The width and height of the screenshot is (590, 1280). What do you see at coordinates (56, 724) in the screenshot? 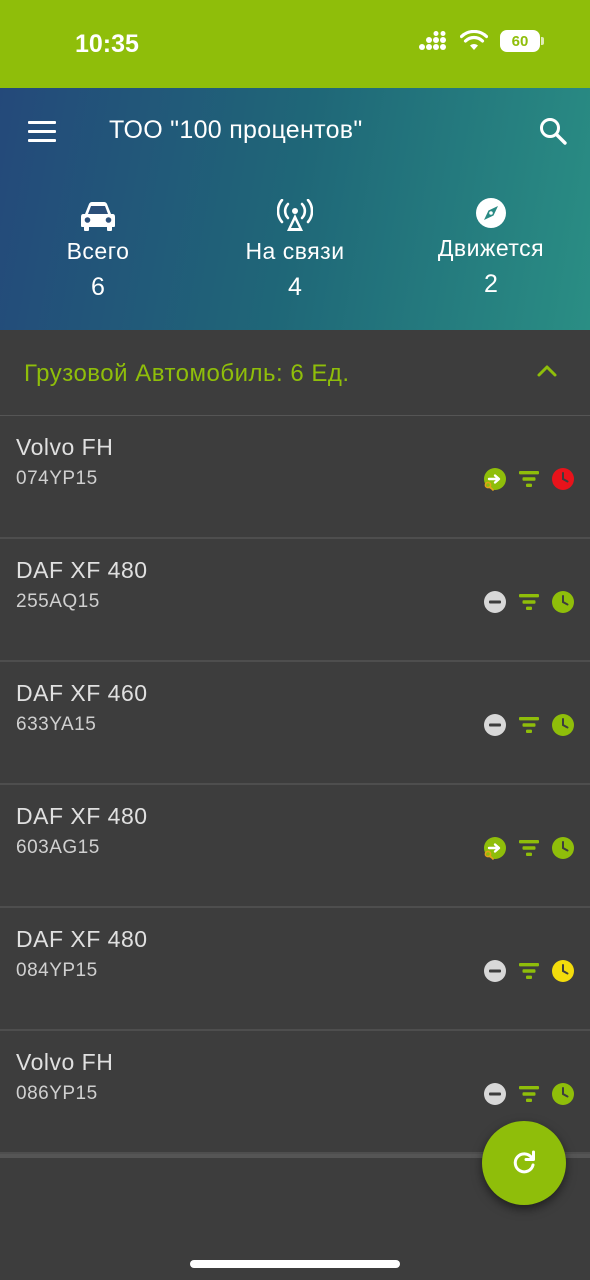
I see `vehicle-plate: 633YA15` at bounding box center [56, 724].